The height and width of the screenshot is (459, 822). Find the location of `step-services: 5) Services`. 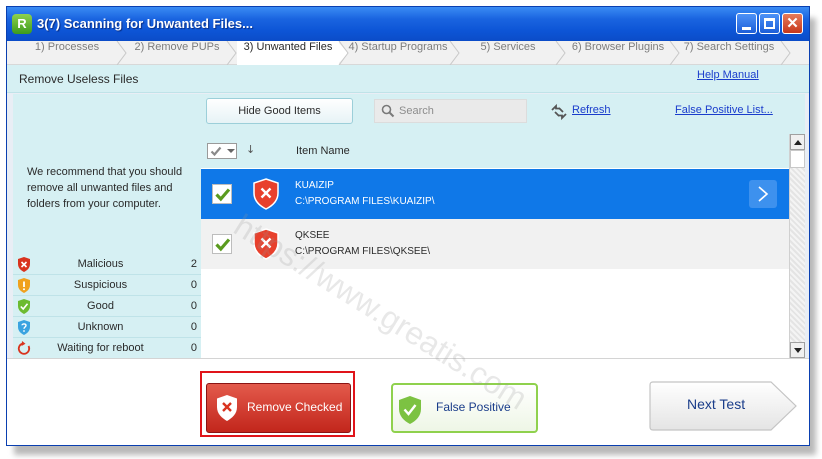

step-services: 5) Services is located at coordinates (508, 53).